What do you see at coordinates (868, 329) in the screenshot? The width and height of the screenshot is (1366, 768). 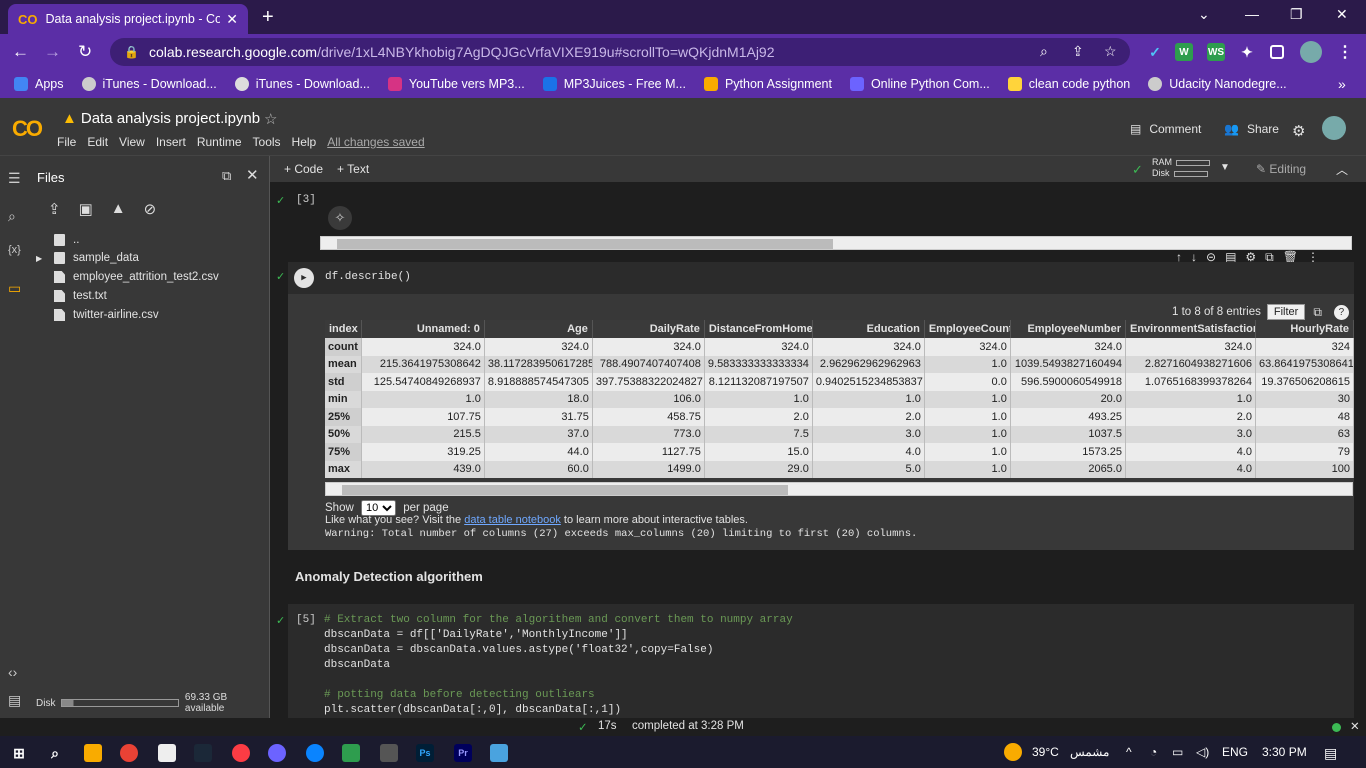 I see `column-header: Education` at bounding box center [868, 329].